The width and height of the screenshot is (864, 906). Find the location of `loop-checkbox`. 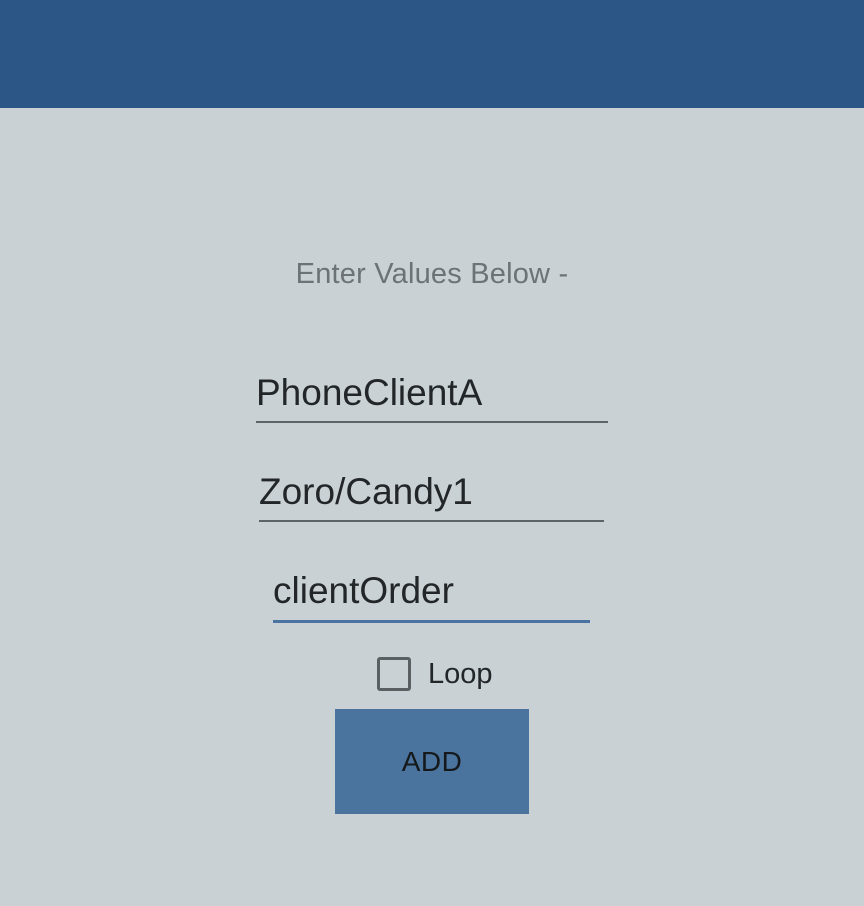

loop-checkbox is located at coordinates (394, 674).